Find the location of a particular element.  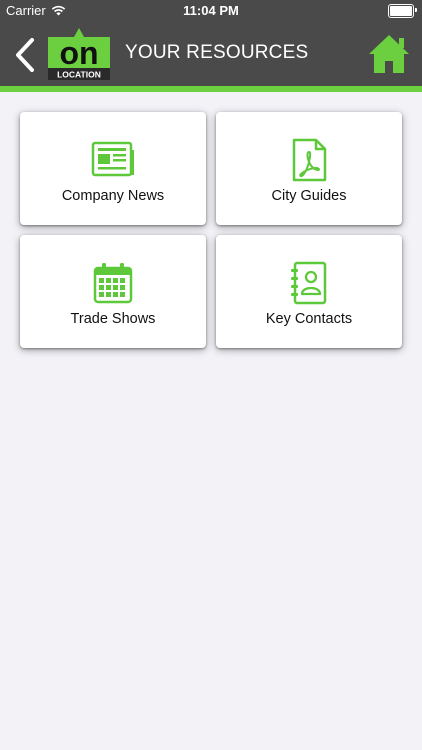

page-title: YOUR RESOURCES is located at coordinates (217, 52).